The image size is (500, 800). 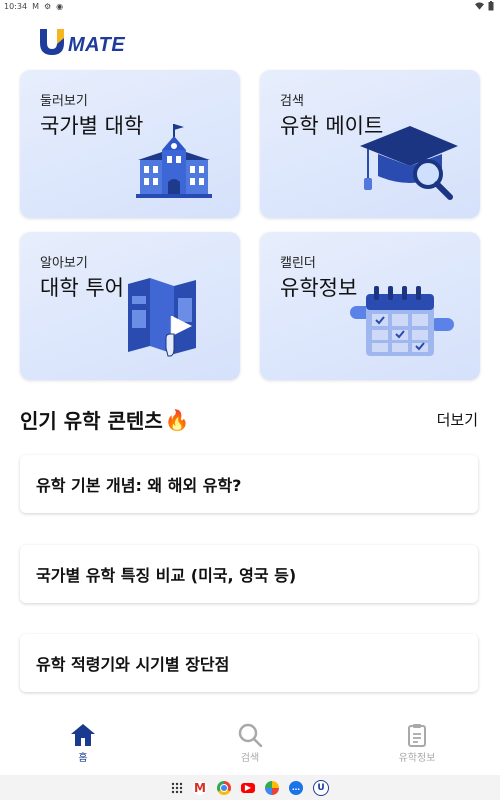 I want to click on nav-home-label: 홈, so click(x=83, y=758).